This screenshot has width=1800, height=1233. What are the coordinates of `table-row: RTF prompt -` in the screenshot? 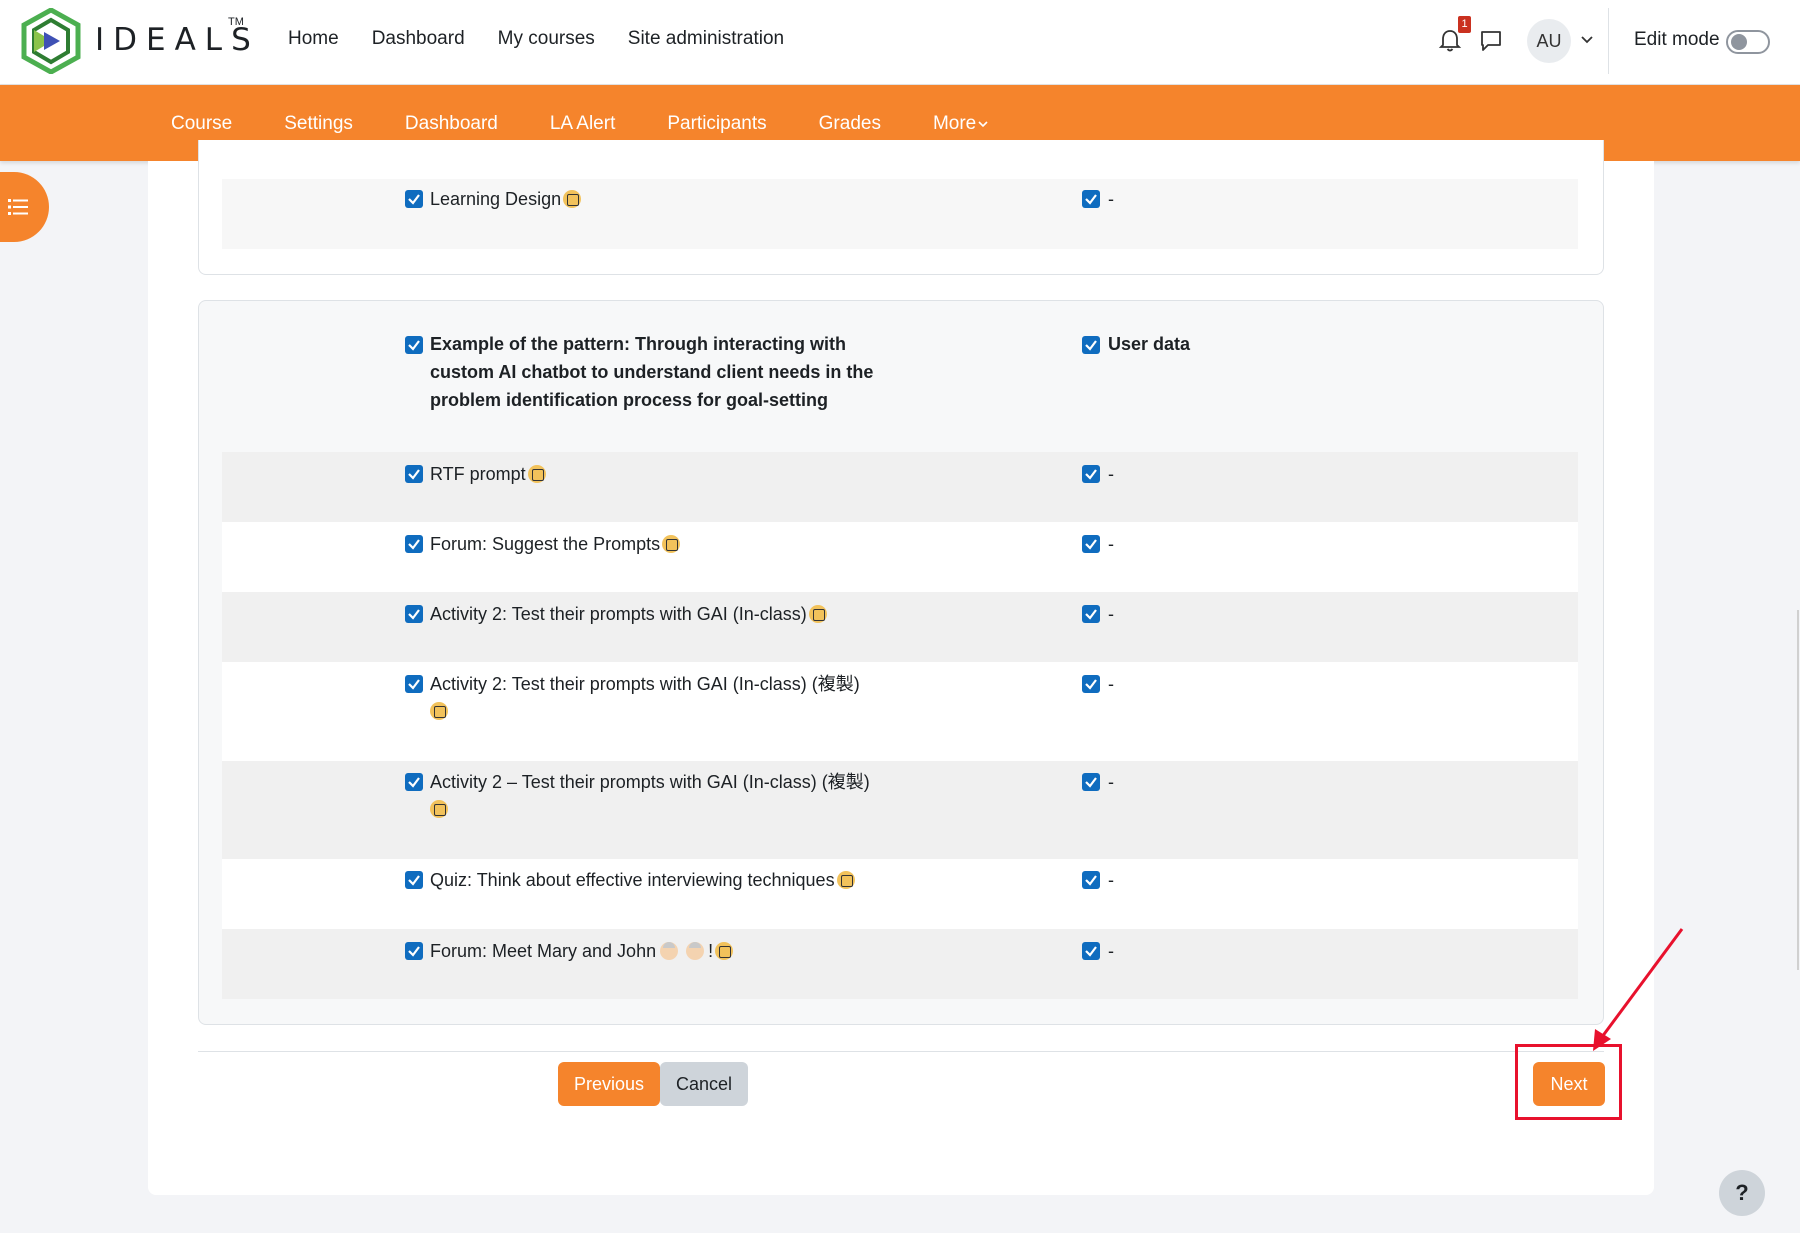 It's located at (900, 487).